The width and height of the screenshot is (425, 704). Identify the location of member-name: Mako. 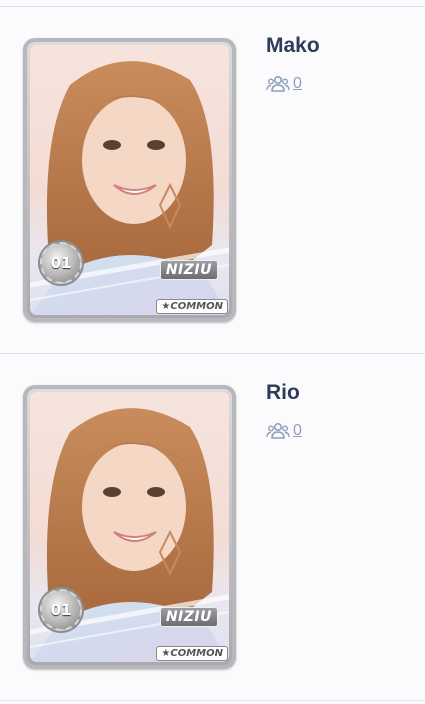
(293, 46).